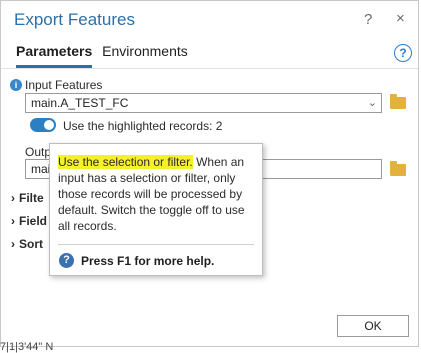  I want to click on output-label: Outp, so click(38, 152).